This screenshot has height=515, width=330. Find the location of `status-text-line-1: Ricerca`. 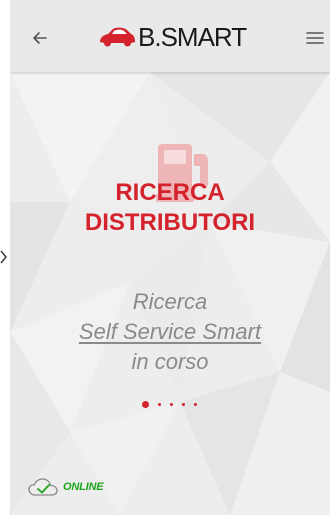

status-text-line-1: Ricerca is located at coordinates (170, 301).